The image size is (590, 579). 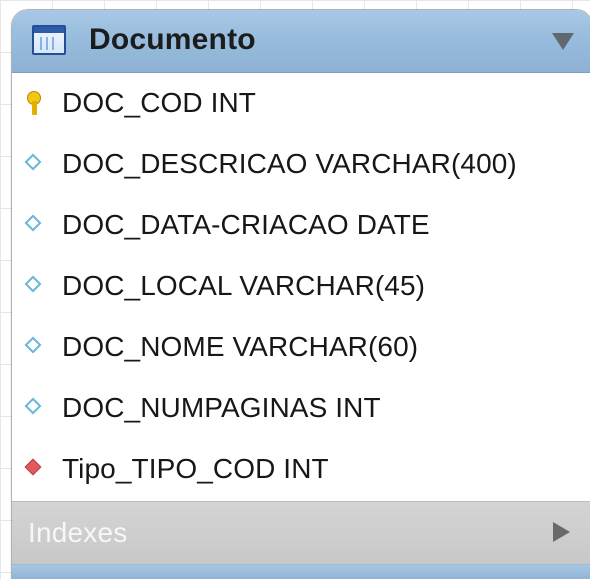 I want to click on column-row-tipo-tipo-cod: Tipo_TIPO_COD INT, so click(x=301, y=469).